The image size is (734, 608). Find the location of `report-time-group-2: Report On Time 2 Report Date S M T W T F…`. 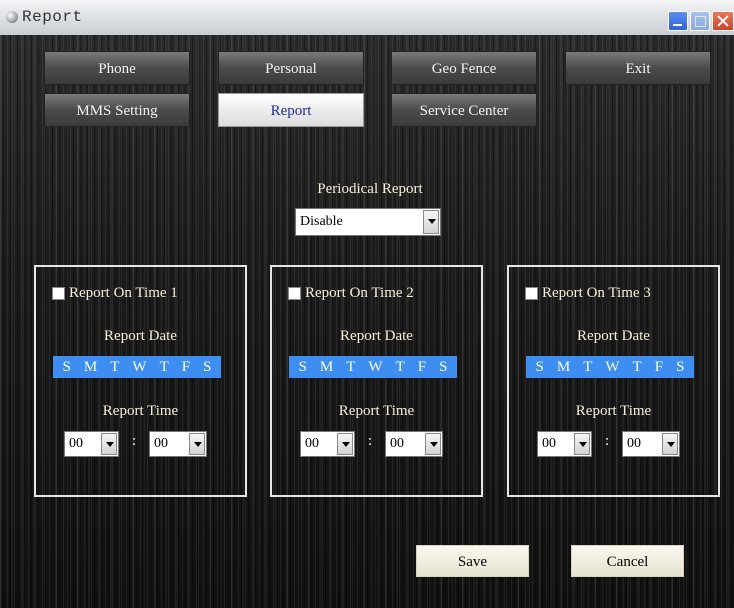

report-time-group-2: Report On Time 2 Report Date S M T W T F… is located at coordinates (376, 381).